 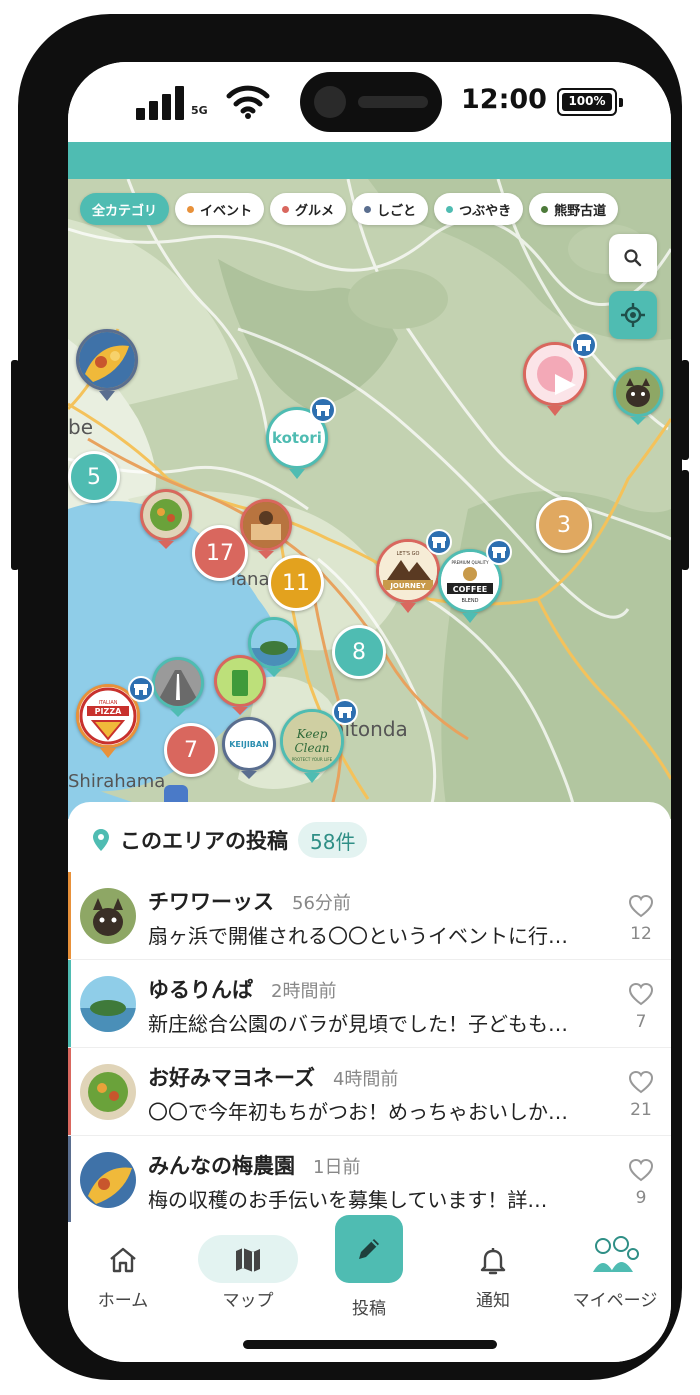 I want to click on tab-label: マイページ, so click(x=615, y=1301).